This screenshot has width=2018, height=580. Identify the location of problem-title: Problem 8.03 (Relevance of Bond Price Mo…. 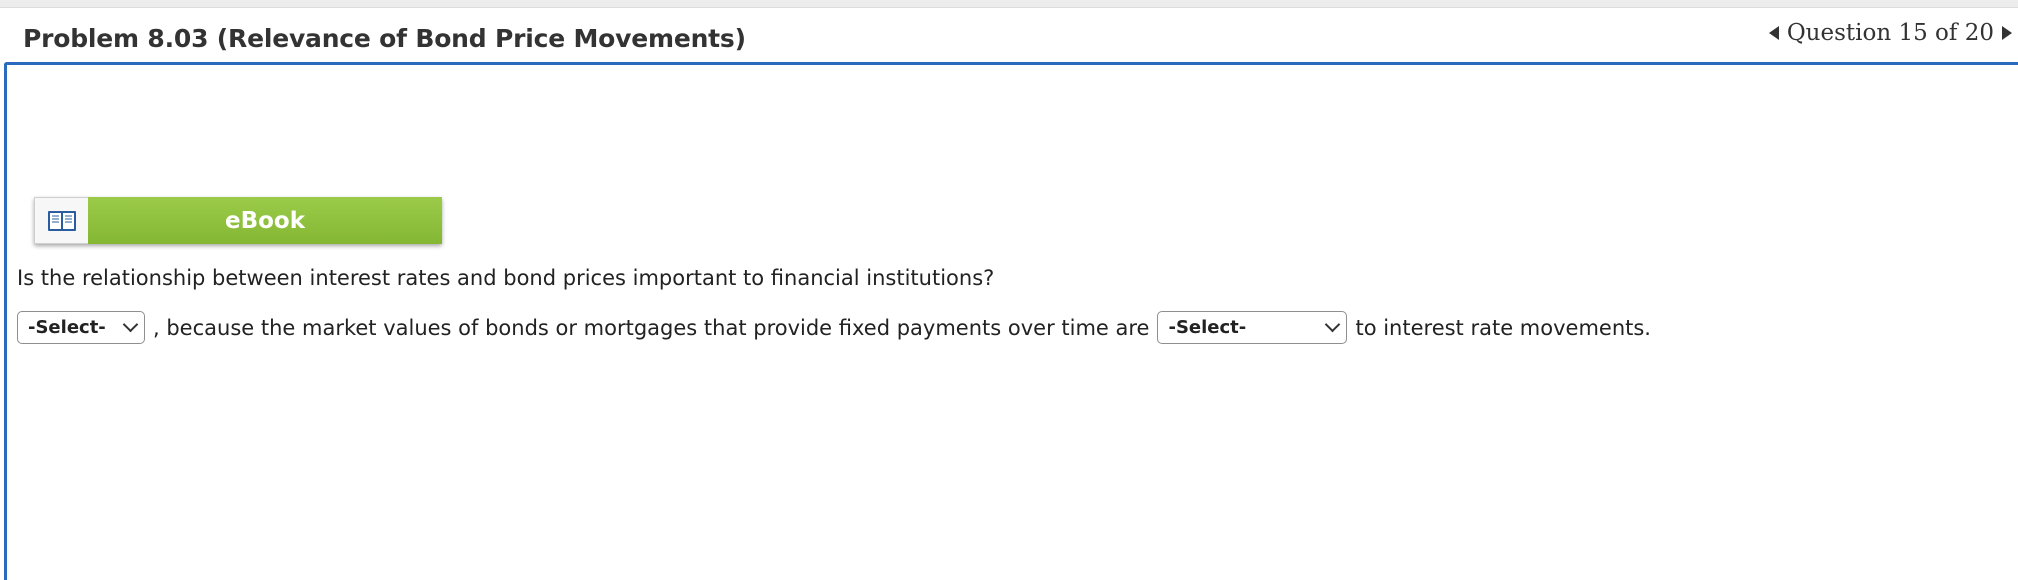
(384, 38).